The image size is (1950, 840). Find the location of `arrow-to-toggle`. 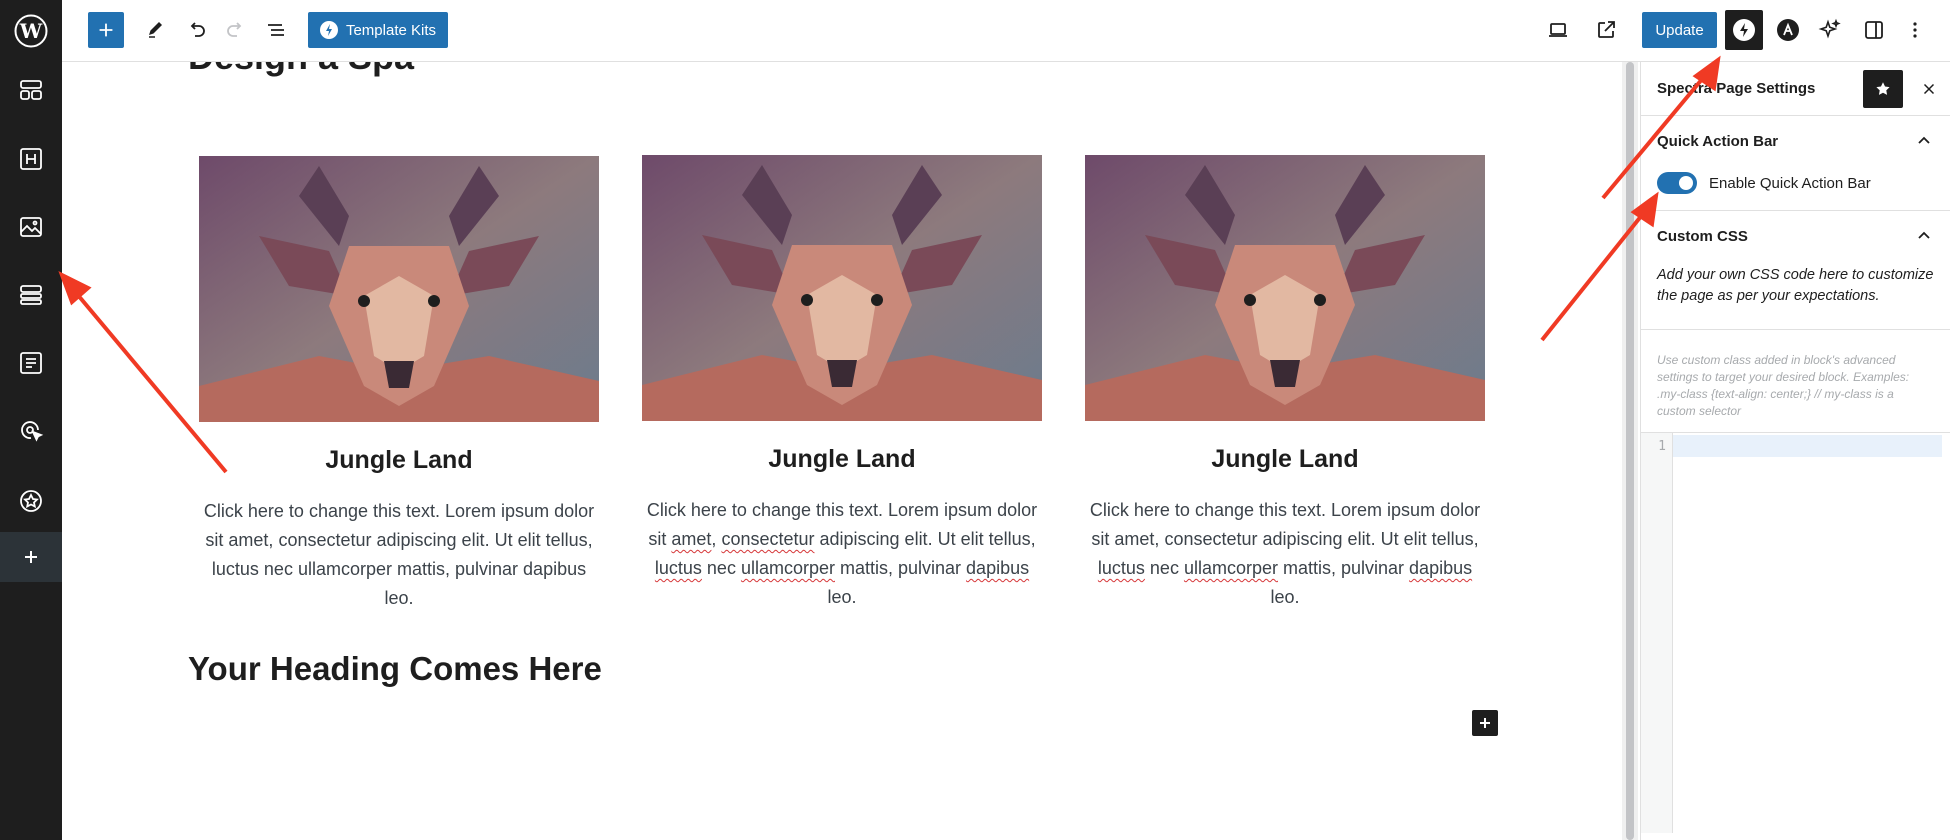

arrow-to-toggle is located at coordinates (1594, 275).